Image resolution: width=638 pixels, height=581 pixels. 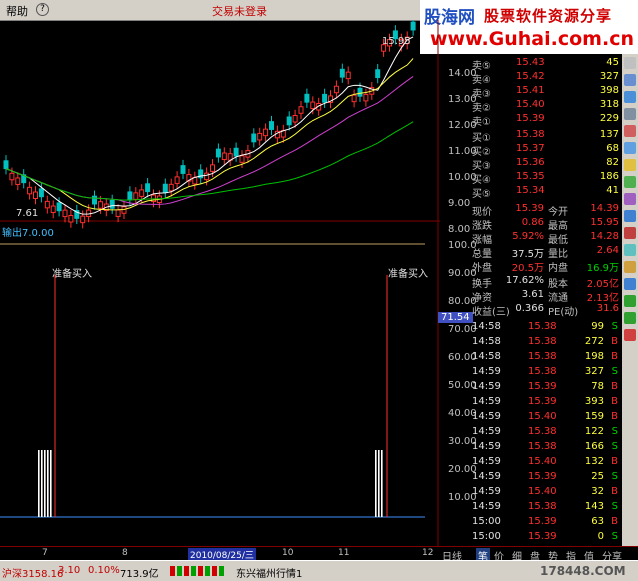 What do you see at coordinates (33, 574) in the screenshot?
I see `index-value: 沪深3158.16` at bounding box center [33, 574].